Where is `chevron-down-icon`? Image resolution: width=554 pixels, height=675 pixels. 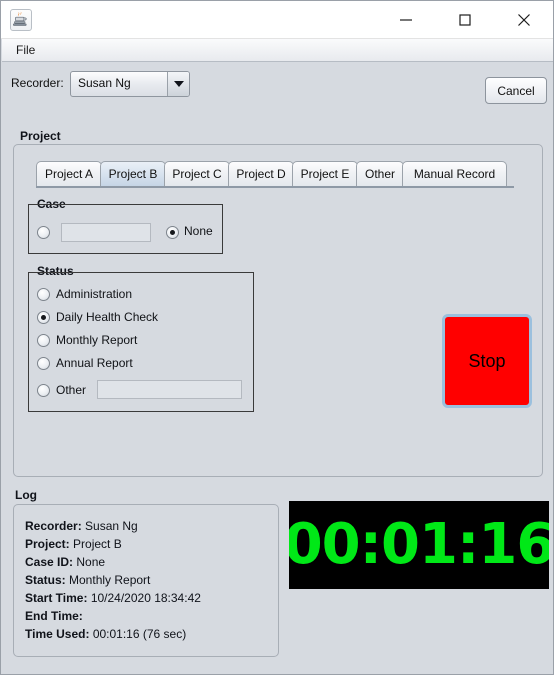 chevron-down-icon is located at coordinates (178, 84).